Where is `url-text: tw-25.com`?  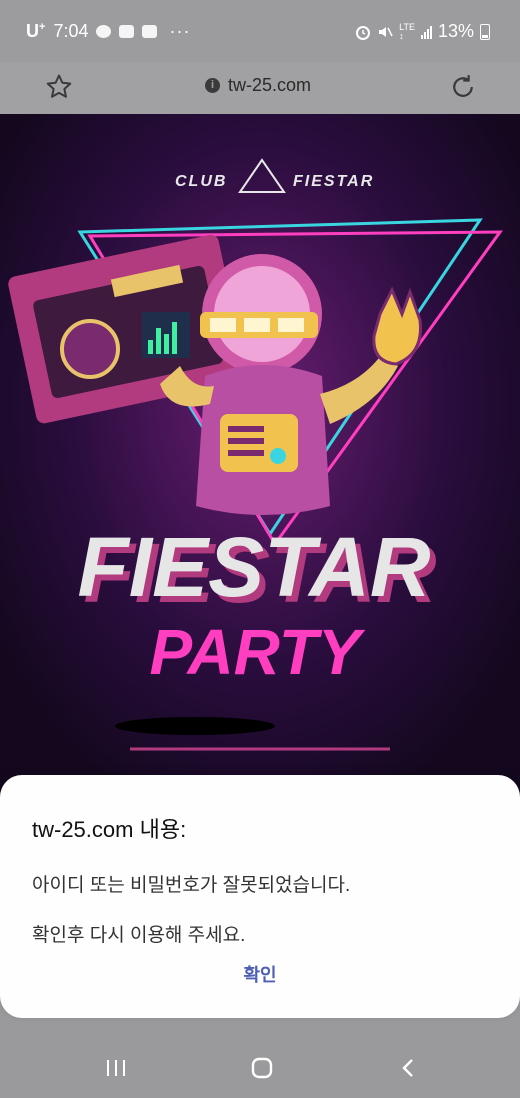
url-text: tw-25.com is located at coordinates (270, 85).